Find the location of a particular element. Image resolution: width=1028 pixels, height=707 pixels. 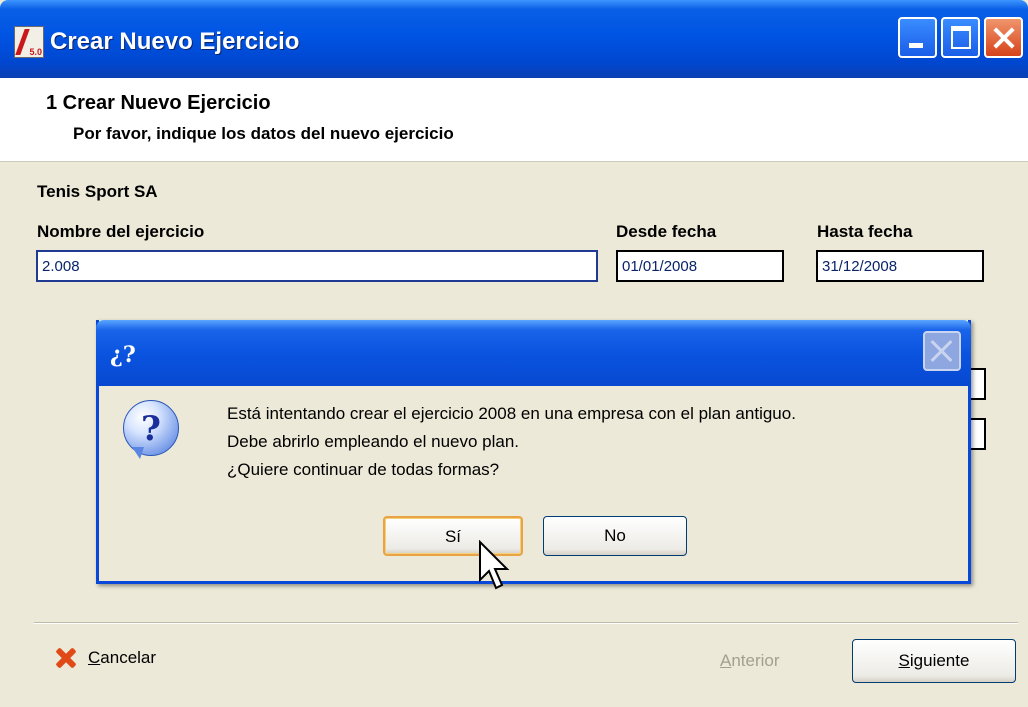

name-label: Nombre del ejercicio is located at coordinates (121, 231).